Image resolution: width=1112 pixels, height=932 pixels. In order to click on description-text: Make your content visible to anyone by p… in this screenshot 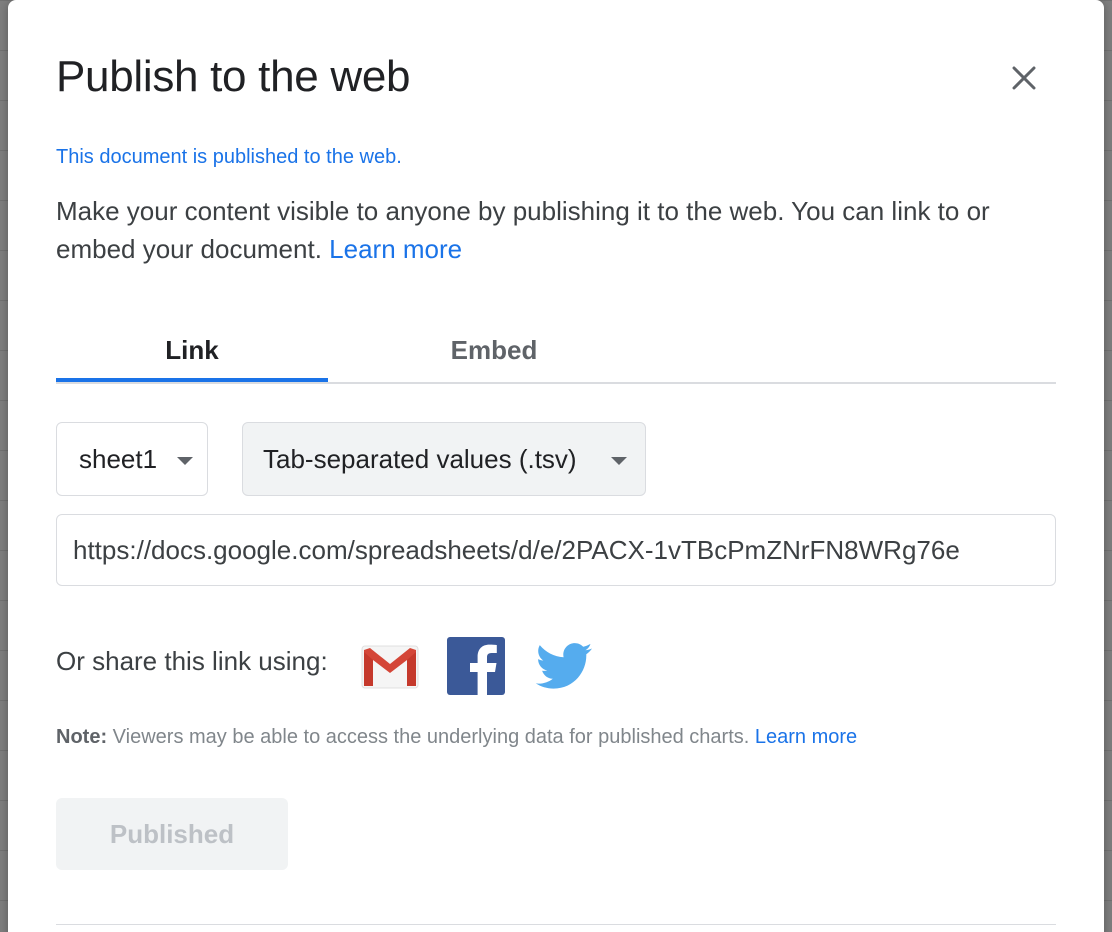, I will do `click(523, 230)`.